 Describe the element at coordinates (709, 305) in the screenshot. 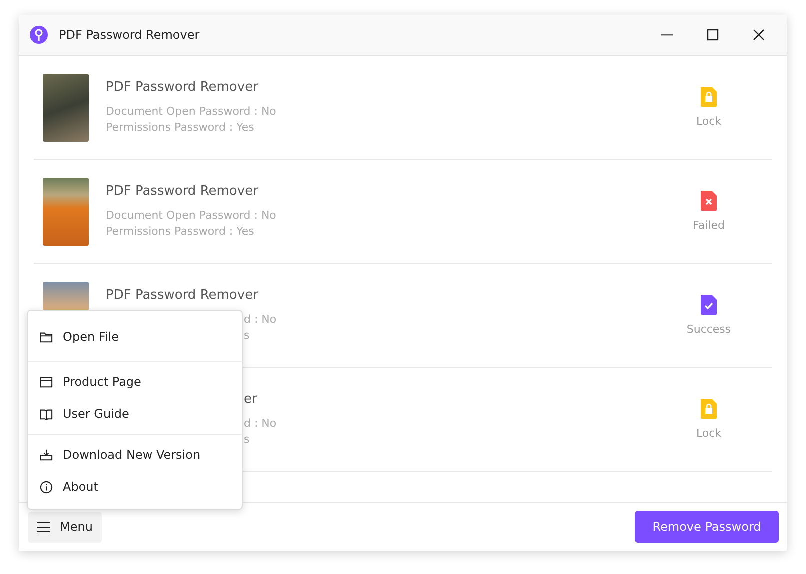

I see `file-check-icon` at that location.